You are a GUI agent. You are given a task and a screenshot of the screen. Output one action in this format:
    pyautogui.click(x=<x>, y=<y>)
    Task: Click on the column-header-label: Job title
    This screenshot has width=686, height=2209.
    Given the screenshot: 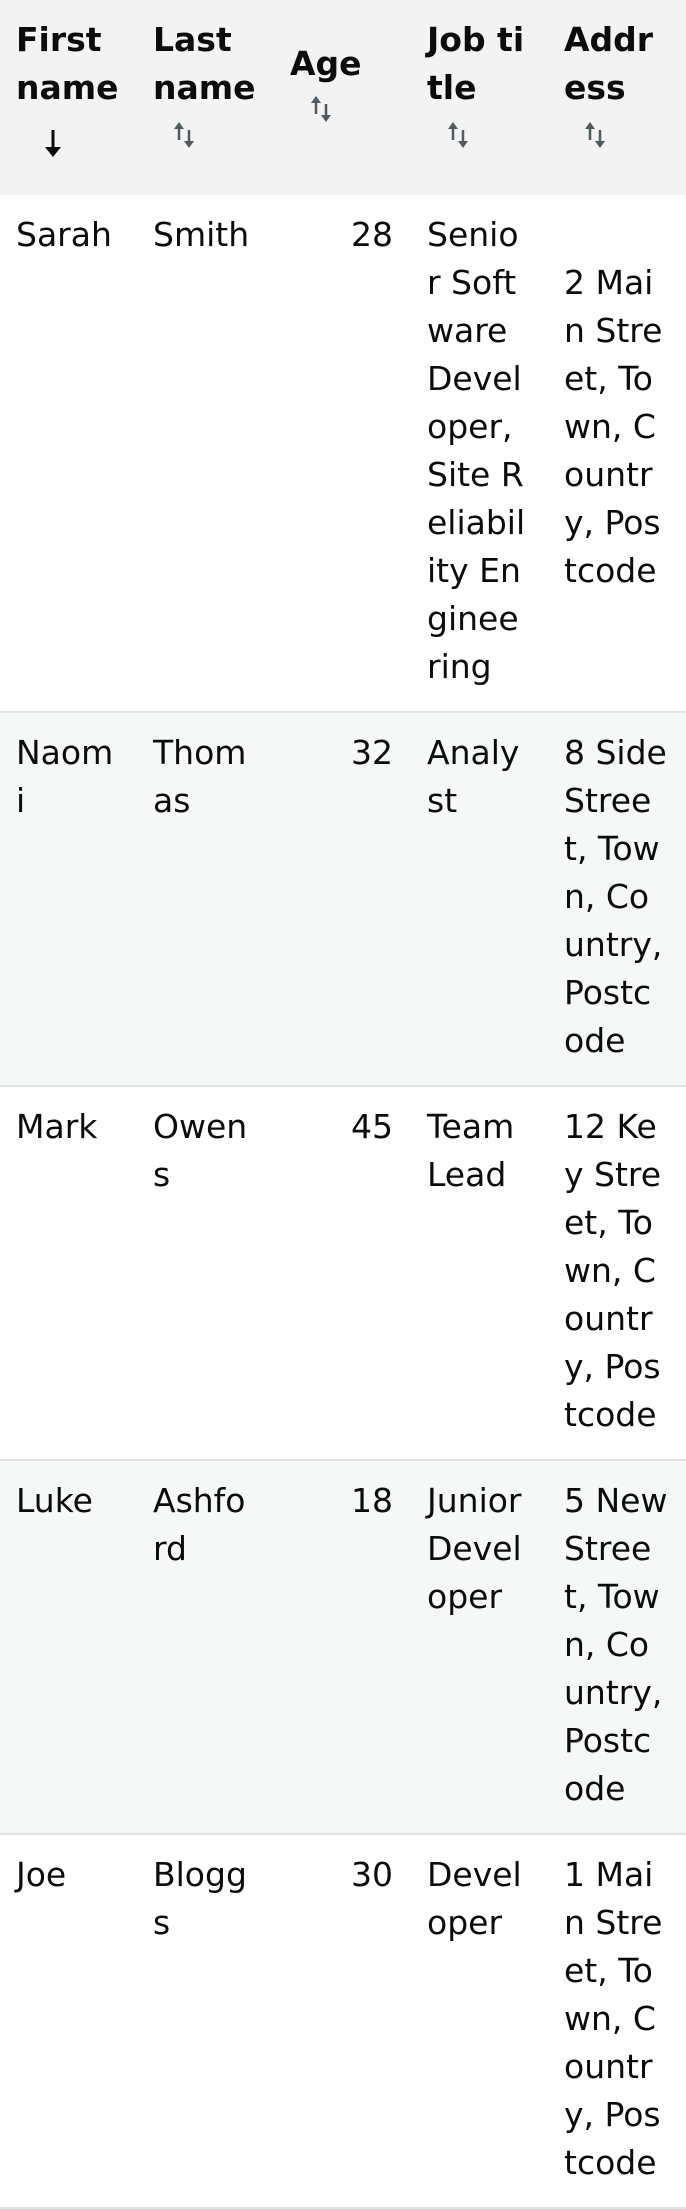 What is the action you would take?
    pyautogui.click(x=476, y=63)
    